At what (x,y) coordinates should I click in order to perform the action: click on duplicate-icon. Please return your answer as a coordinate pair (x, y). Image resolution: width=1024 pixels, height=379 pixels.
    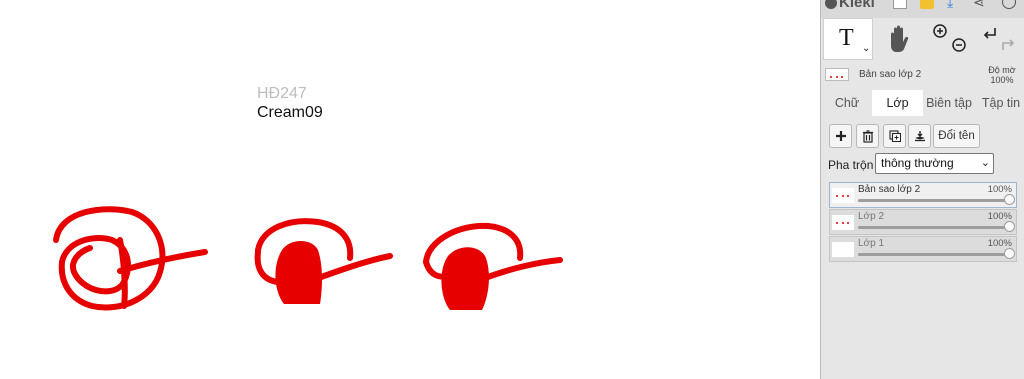
    Looking at the image, I should click on (895, 136).